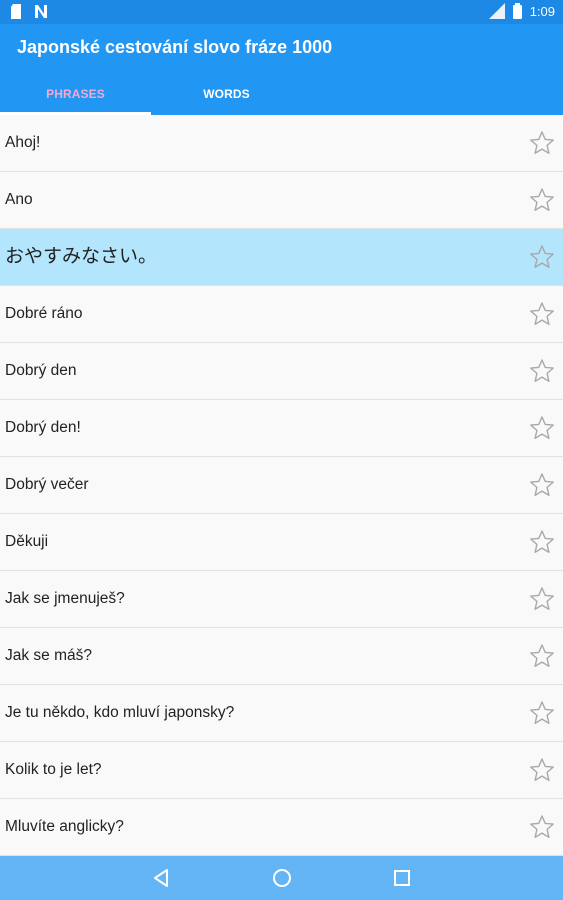  What do you see at coordinates (49, 655) in the screenshot?
I see `phrase-text: Jak se máš?` at bounding box center [49, 655].